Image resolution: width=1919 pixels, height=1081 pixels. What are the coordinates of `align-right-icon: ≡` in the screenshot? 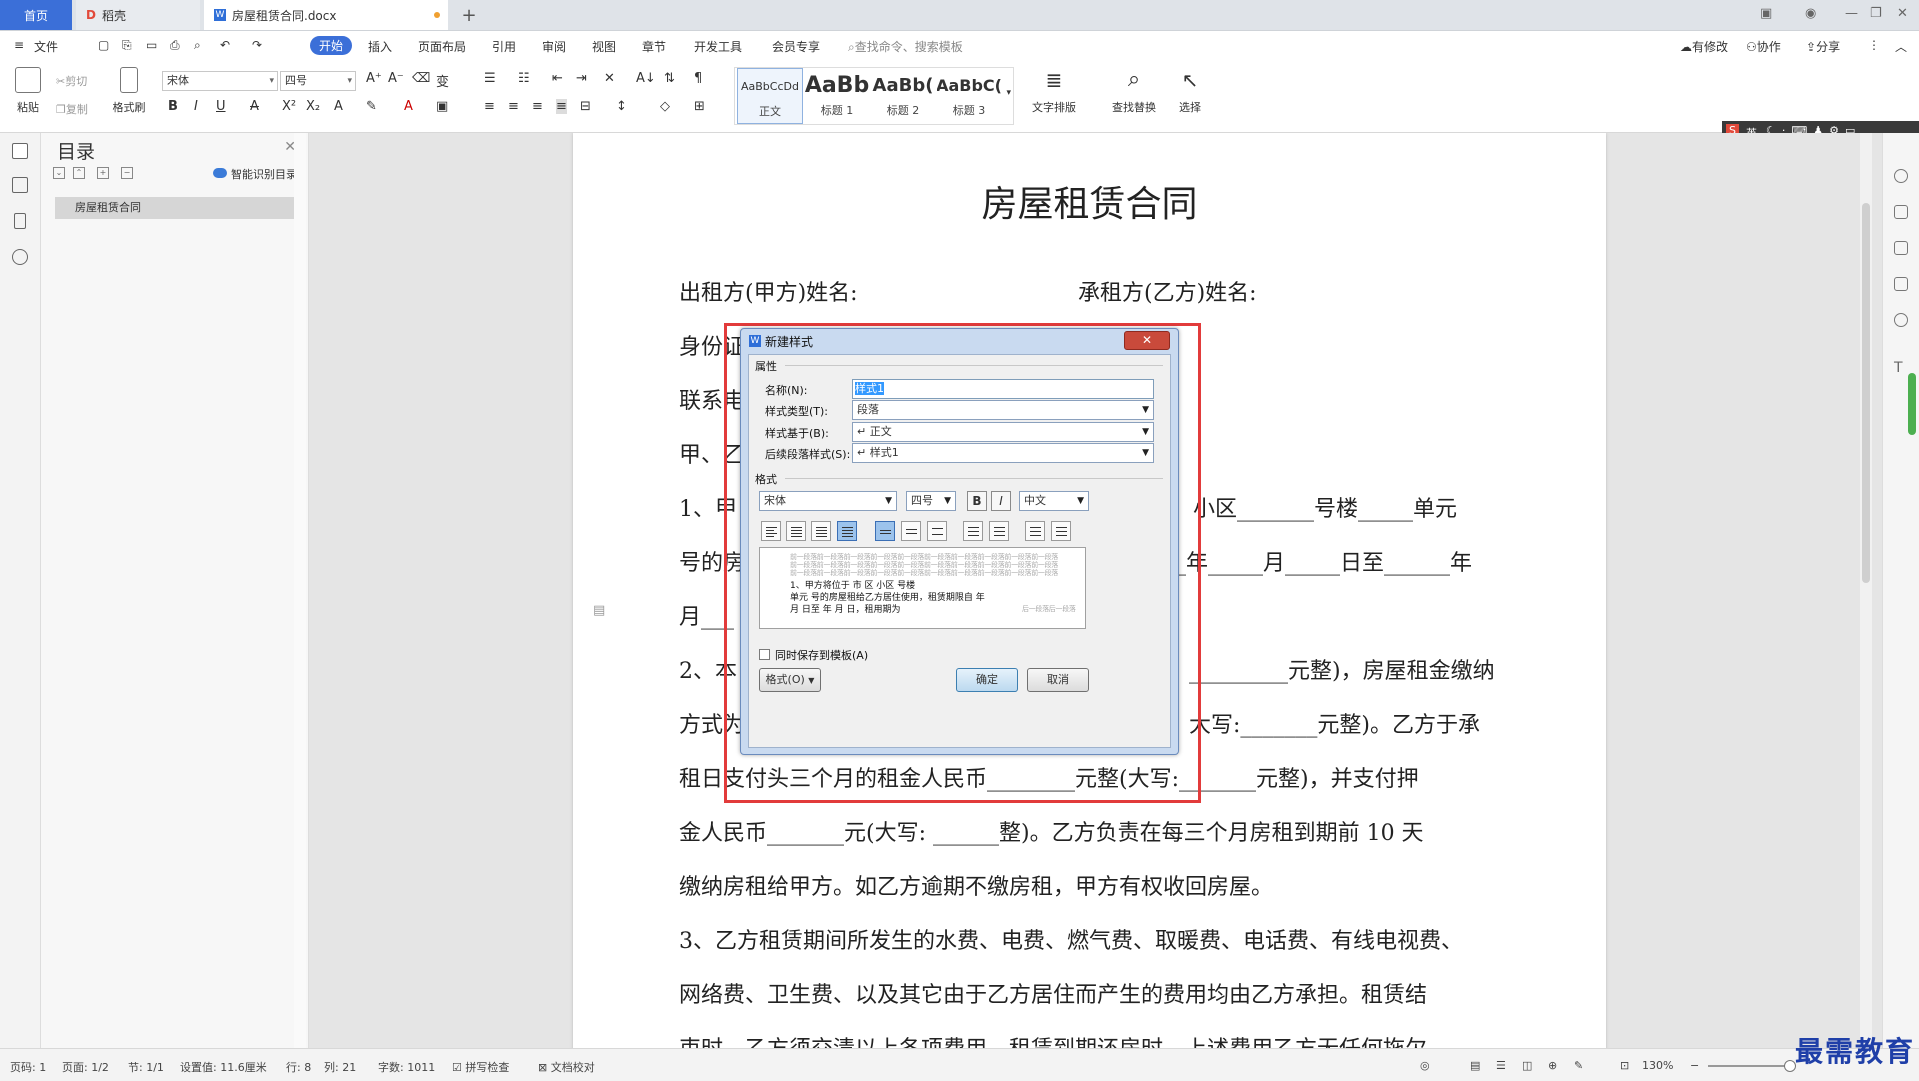 It's located at (537, 106).